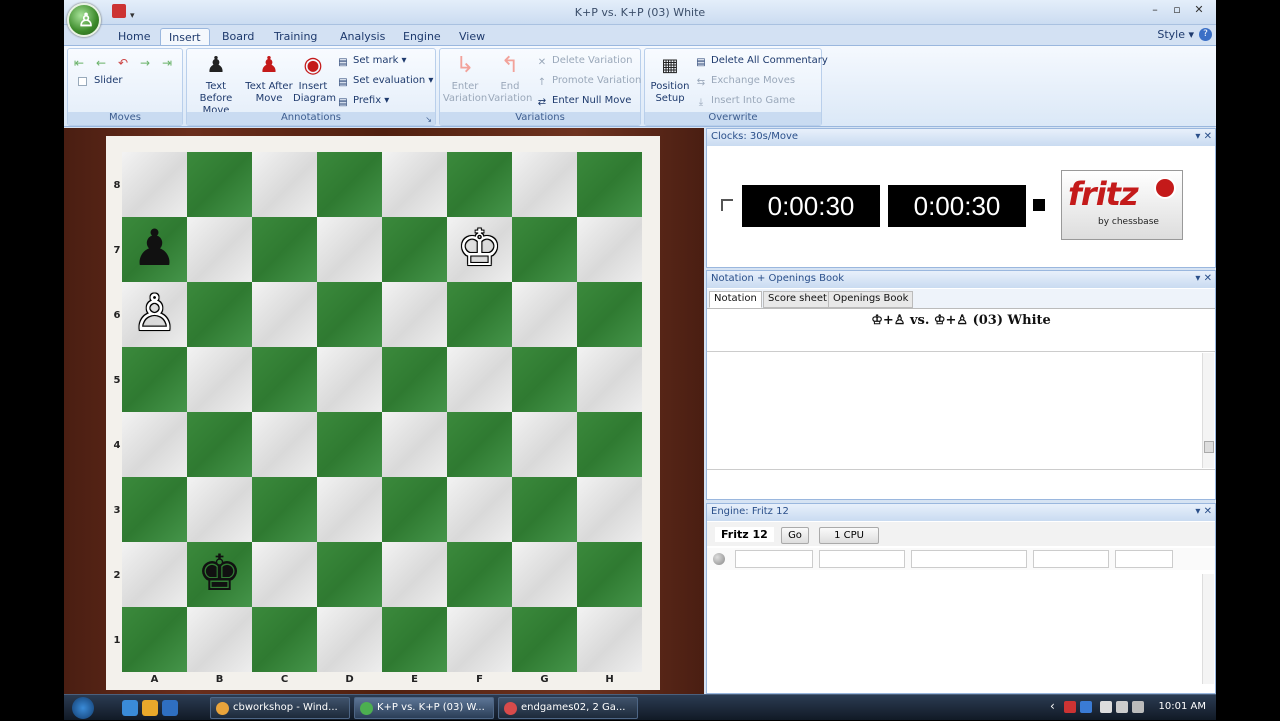 The image size is (1280, 721). Describe the element at coordinates (1175, 34) in the screenshot. I see `style-menu: Style ▾` at that location.